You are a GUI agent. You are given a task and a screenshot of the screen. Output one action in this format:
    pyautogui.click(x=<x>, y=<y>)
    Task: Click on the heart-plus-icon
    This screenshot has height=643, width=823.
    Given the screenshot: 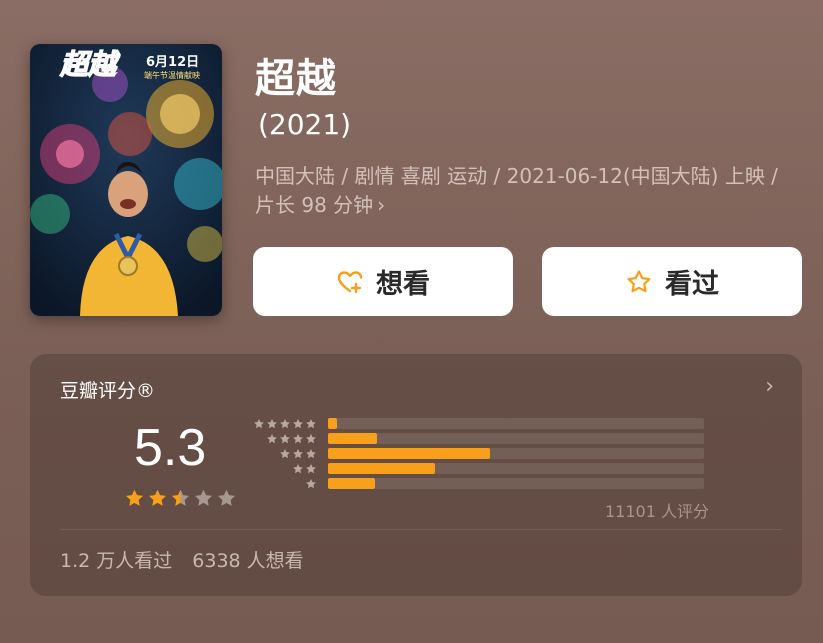 What is the action you would take?
    pyautogui.click(x=350, y=282)
    